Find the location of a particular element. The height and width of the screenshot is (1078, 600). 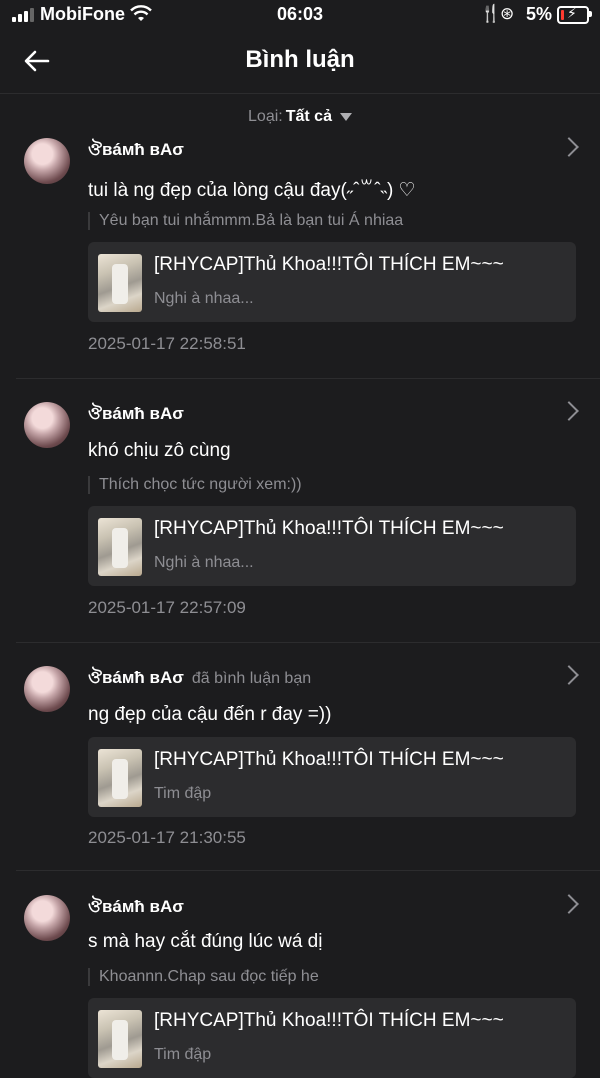

fork-knife-icon: 🍴 is located at coordinates (491, 13).